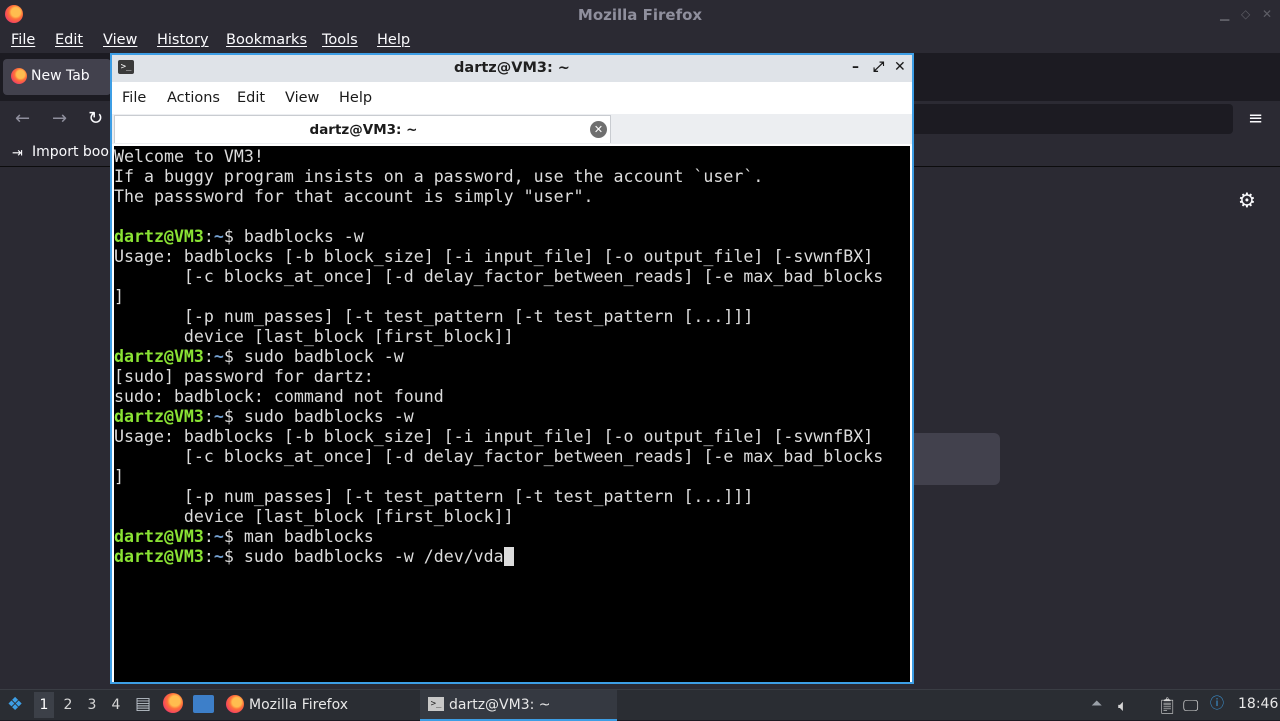 This screenshot has height=721, width=1280. Describe the element at coordinates (598, 129) in the screenshot. I see `tab-close-icon: ✕` at that location.